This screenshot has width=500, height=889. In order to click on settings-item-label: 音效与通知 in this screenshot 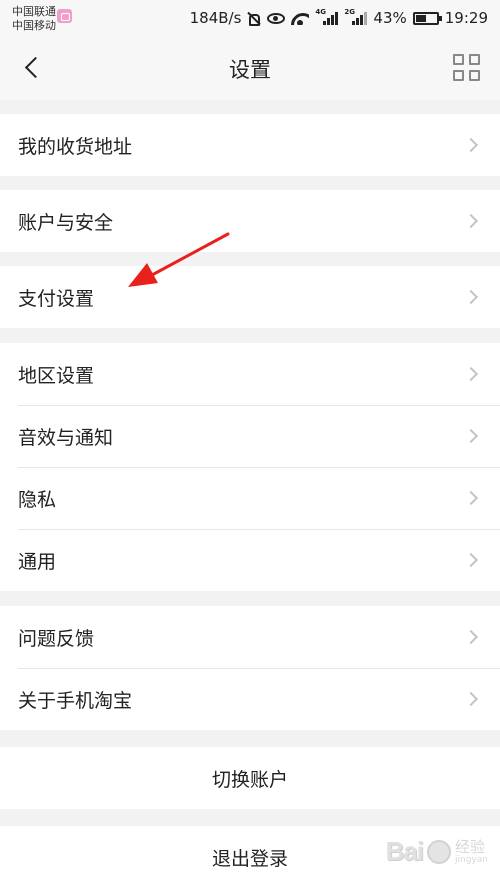, I will do `click(66, 437)`.